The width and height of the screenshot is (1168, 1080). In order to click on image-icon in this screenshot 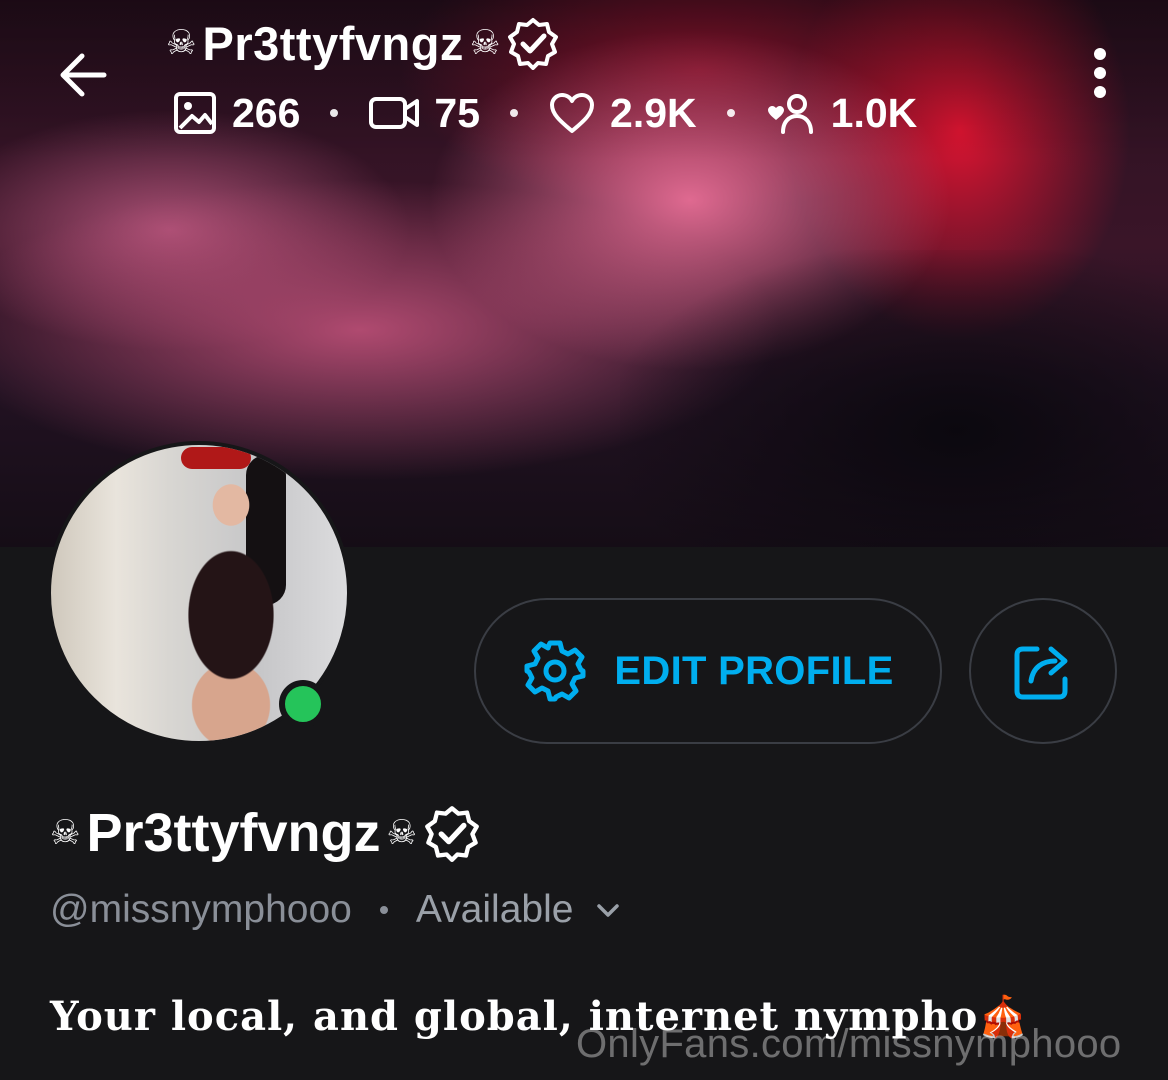, I will do `click(195, 113)`.